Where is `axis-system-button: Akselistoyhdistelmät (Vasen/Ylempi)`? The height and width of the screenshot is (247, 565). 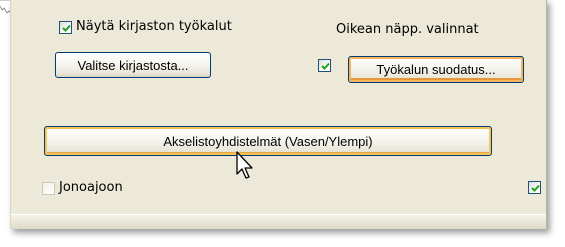
axis-system-button: Akselistoyhdistelmät (Vasen/Ylempi) is located at coordinates (268, 141).